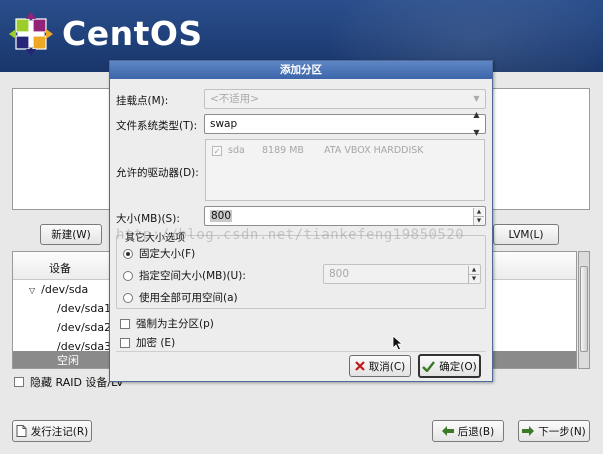 The image size is (603, 454). What do you see at coordinates (128, 275) in the screenshot?
I see `max-size-radio` at bounding box center [128, 275].